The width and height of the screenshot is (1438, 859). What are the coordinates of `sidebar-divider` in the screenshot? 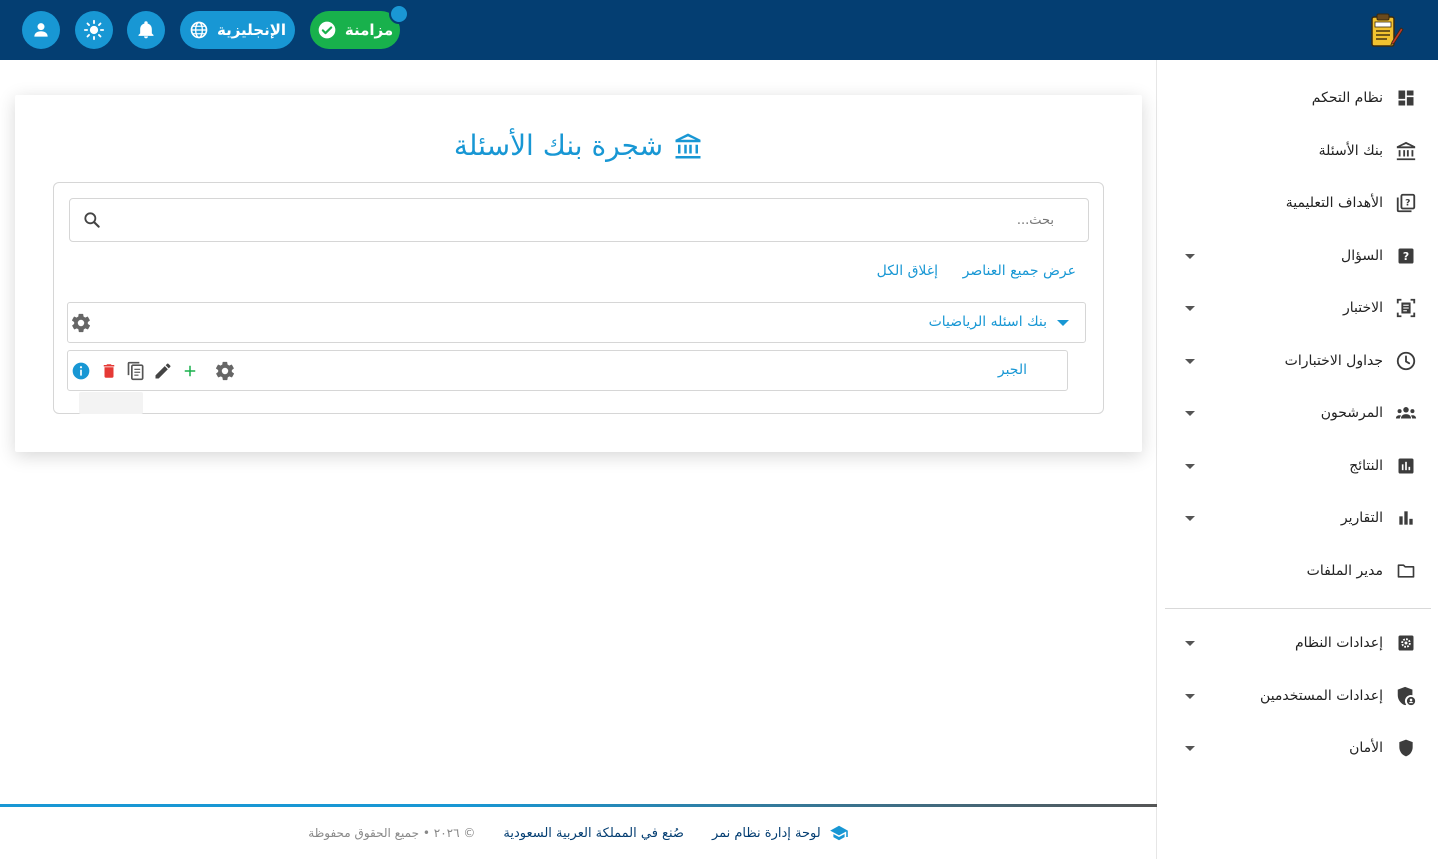 It's located at (1298, 608).